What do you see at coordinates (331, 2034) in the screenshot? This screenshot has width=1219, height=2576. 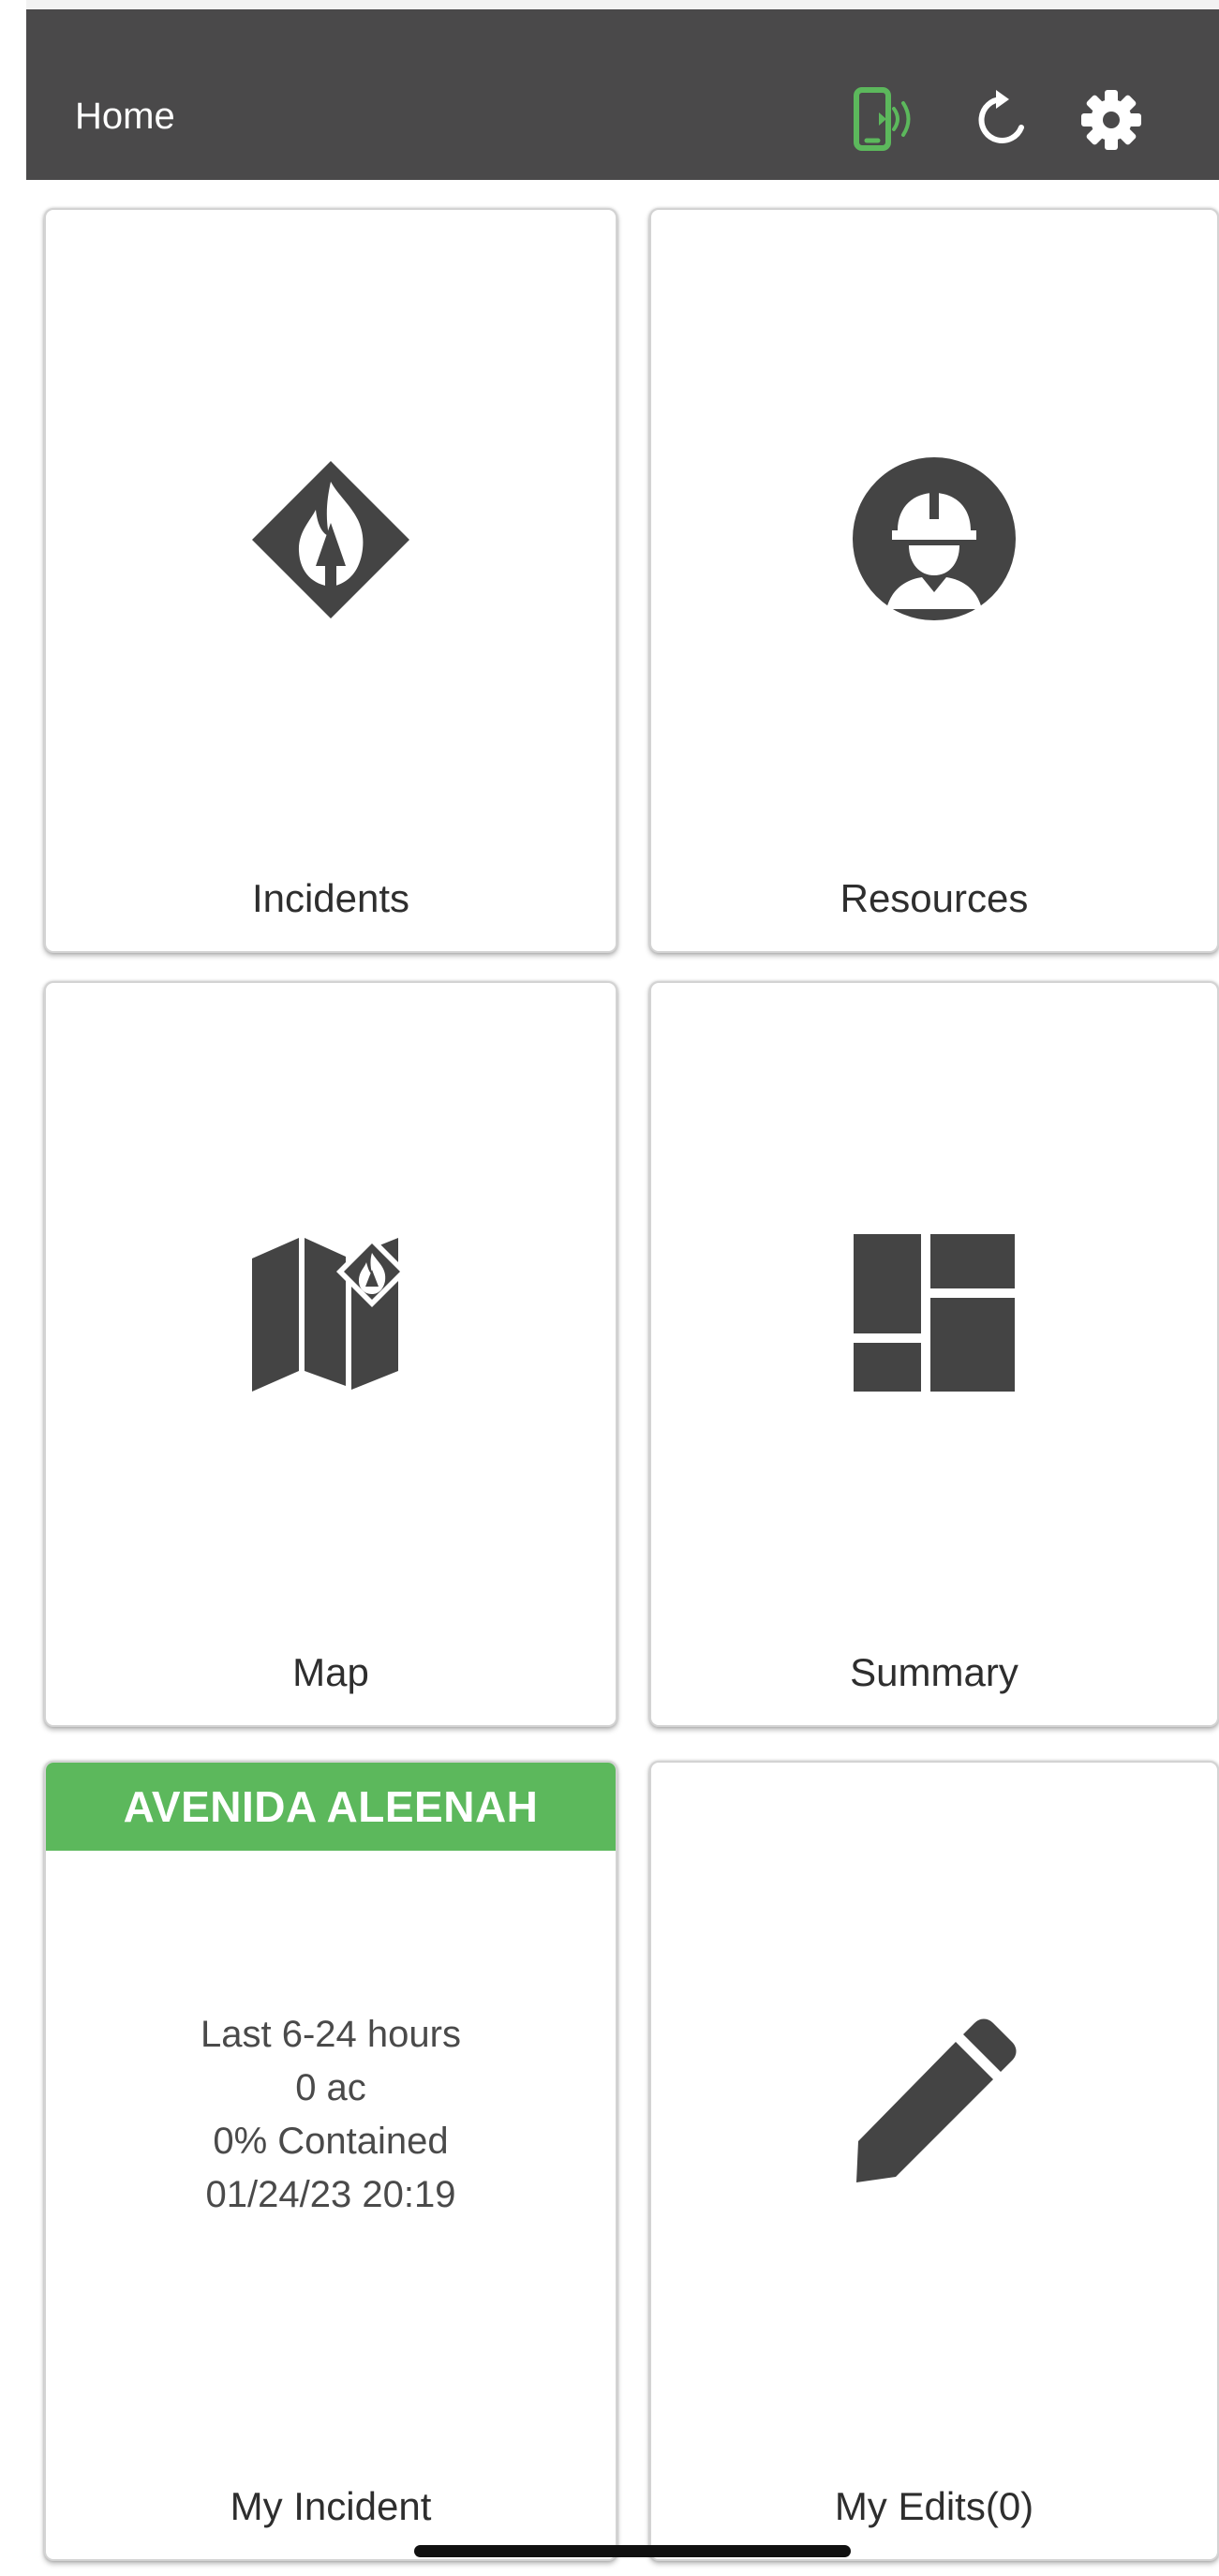 I see `incident-period: Last 6-24 hours` at bounding box center [331, 2034].